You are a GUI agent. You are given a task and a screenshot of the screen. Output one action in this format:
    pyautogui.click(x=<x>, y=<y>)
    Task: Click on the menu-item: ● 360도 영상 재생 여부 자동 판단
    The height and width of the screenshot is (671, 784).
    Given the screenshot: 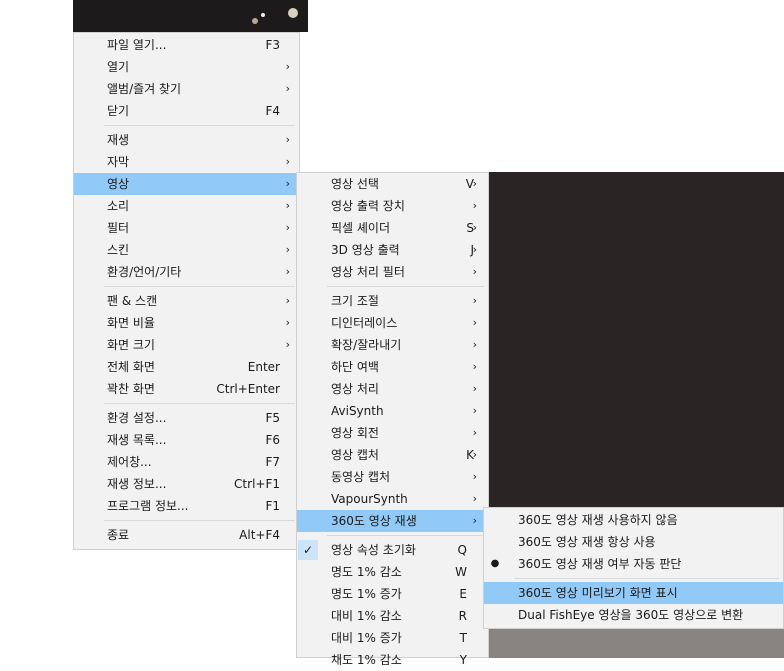 What is the action you would take?
    pyautogui.click(x=633, y=564)
    